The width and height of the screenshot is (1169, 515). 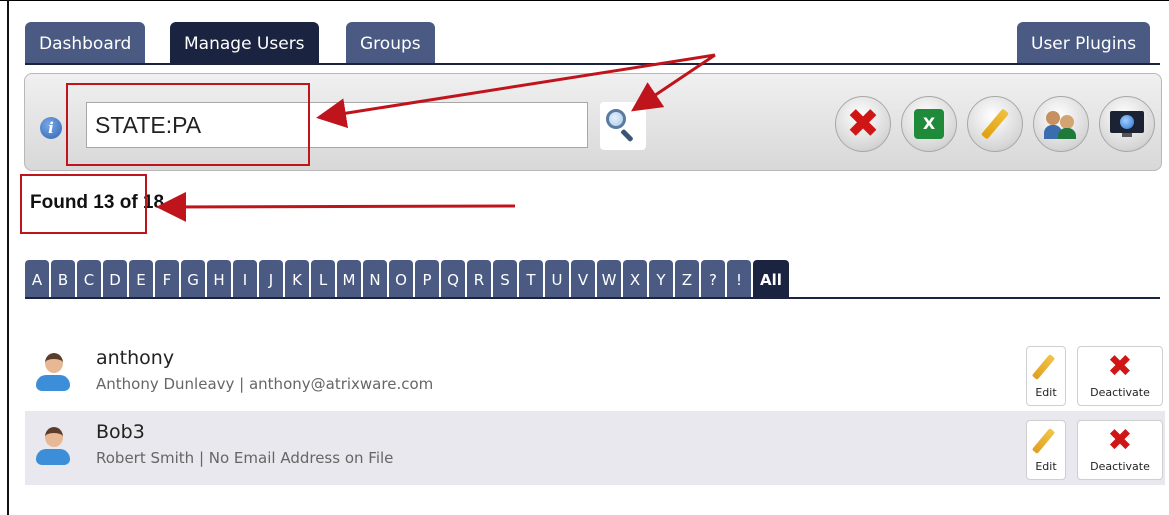 What do you see at coordinates (120, 432) in the screenshot?
I see `user-username: Bob3` at bounding box center [120, 432].